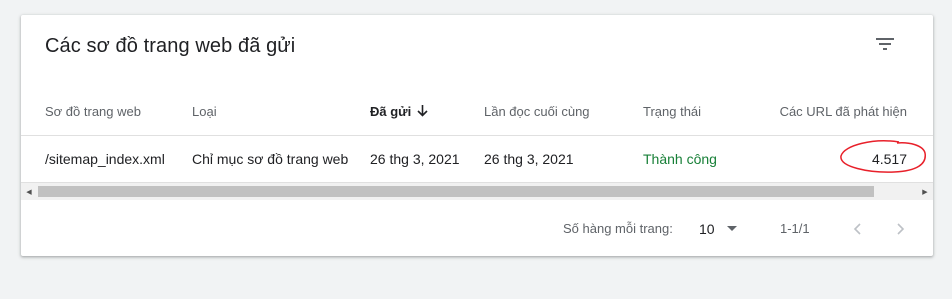 Image resolution: width=952 pixels, height=299 pixels. Describe the element at coordinates (270, 159) in the screenshot. I see `cell-type: Chỉ mục sơ đồ trang web` at that location.